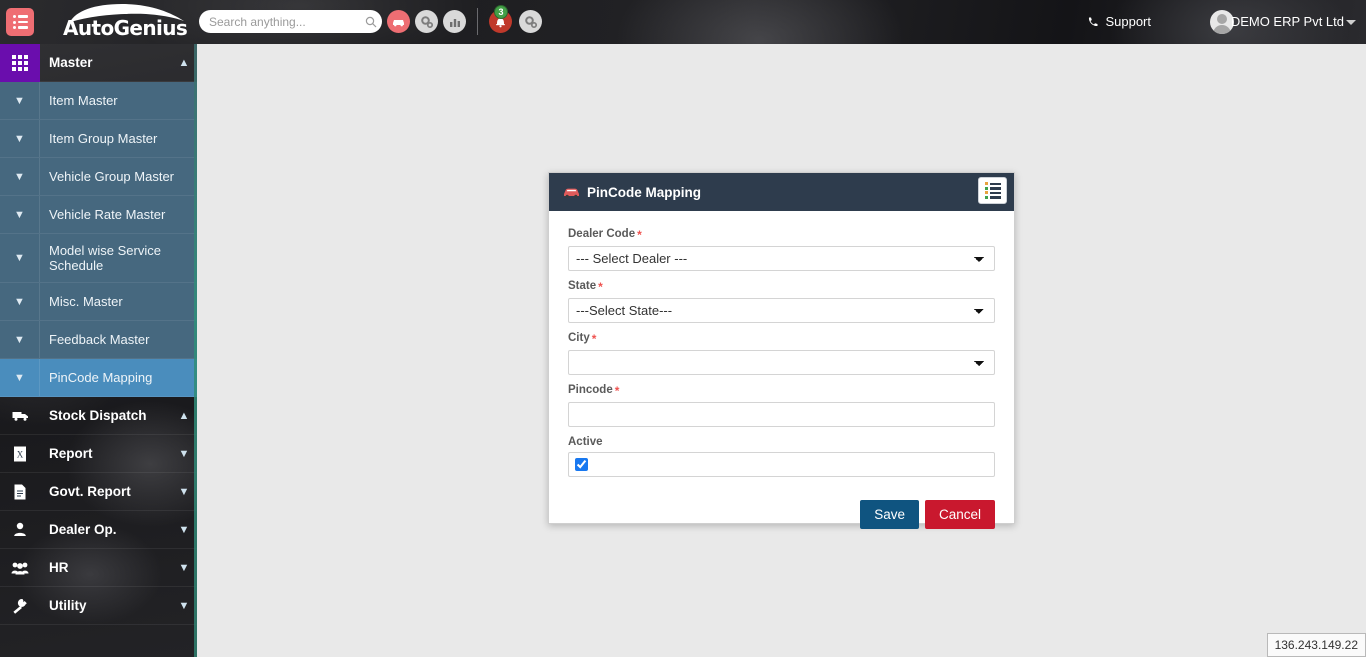 The height and width of the screenshot is (657, 1366). I want to click on support-label: Support, so click(1128, 21).